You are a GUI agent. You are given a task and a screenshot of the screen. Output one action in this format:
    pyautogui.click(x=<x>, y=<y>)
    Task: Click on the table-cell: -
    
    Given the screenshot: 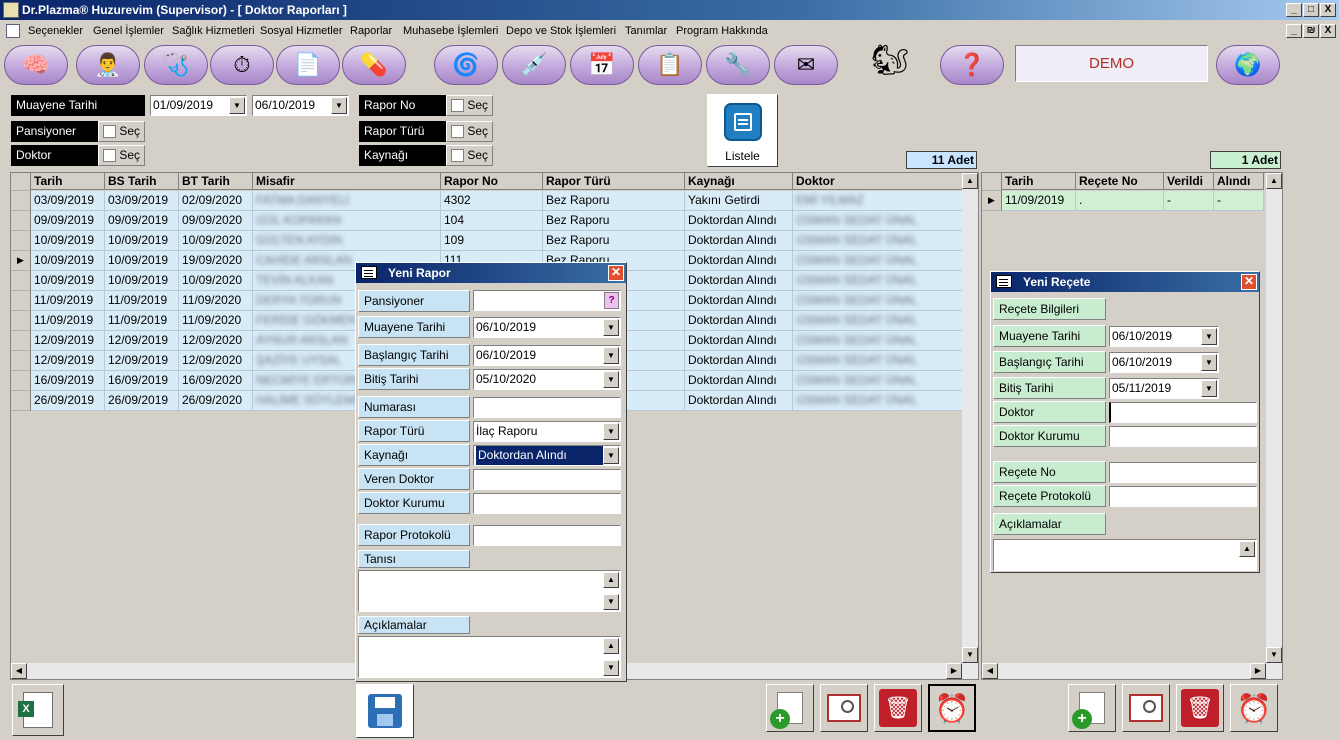 What is the action you would take?
    pyautogui.click(x=1239, y=201)
    